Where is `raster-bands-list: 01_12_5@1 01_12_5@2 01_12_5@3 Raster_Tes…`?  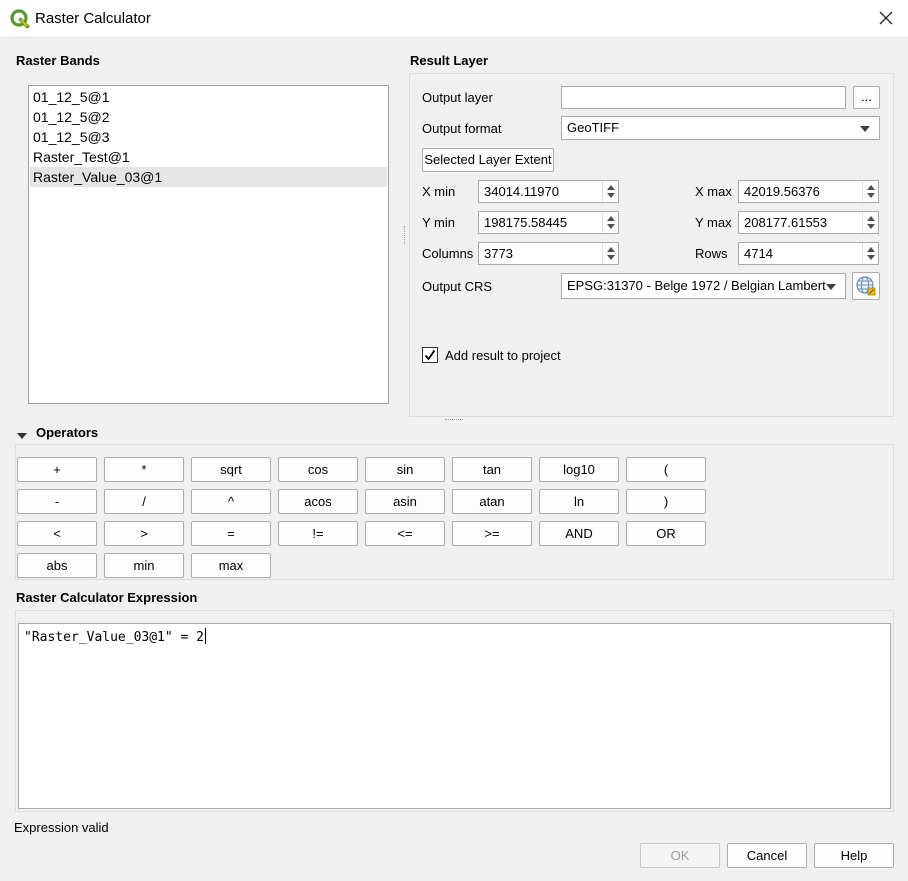
raster-bands-list: 01_12_5@1 01_12_5@2 01_12_5@3 Raster_Tes… is located at coordinates (208, 244).